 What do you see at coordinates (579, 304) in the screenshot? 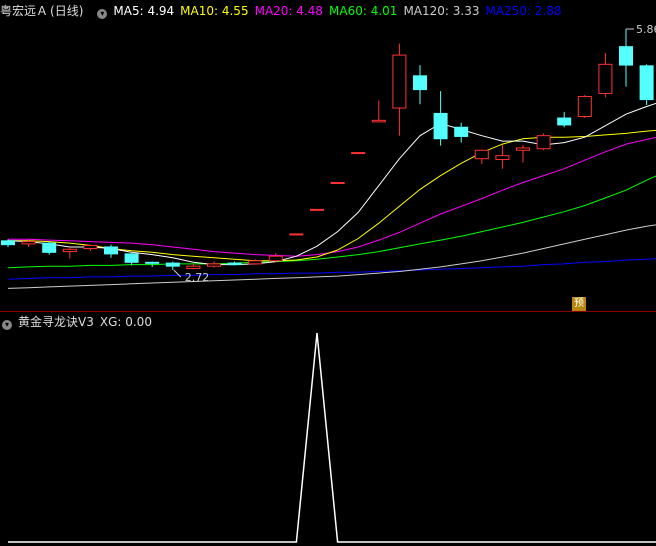
I see `forecast-badge: 预` at bounding box center [579, 304].